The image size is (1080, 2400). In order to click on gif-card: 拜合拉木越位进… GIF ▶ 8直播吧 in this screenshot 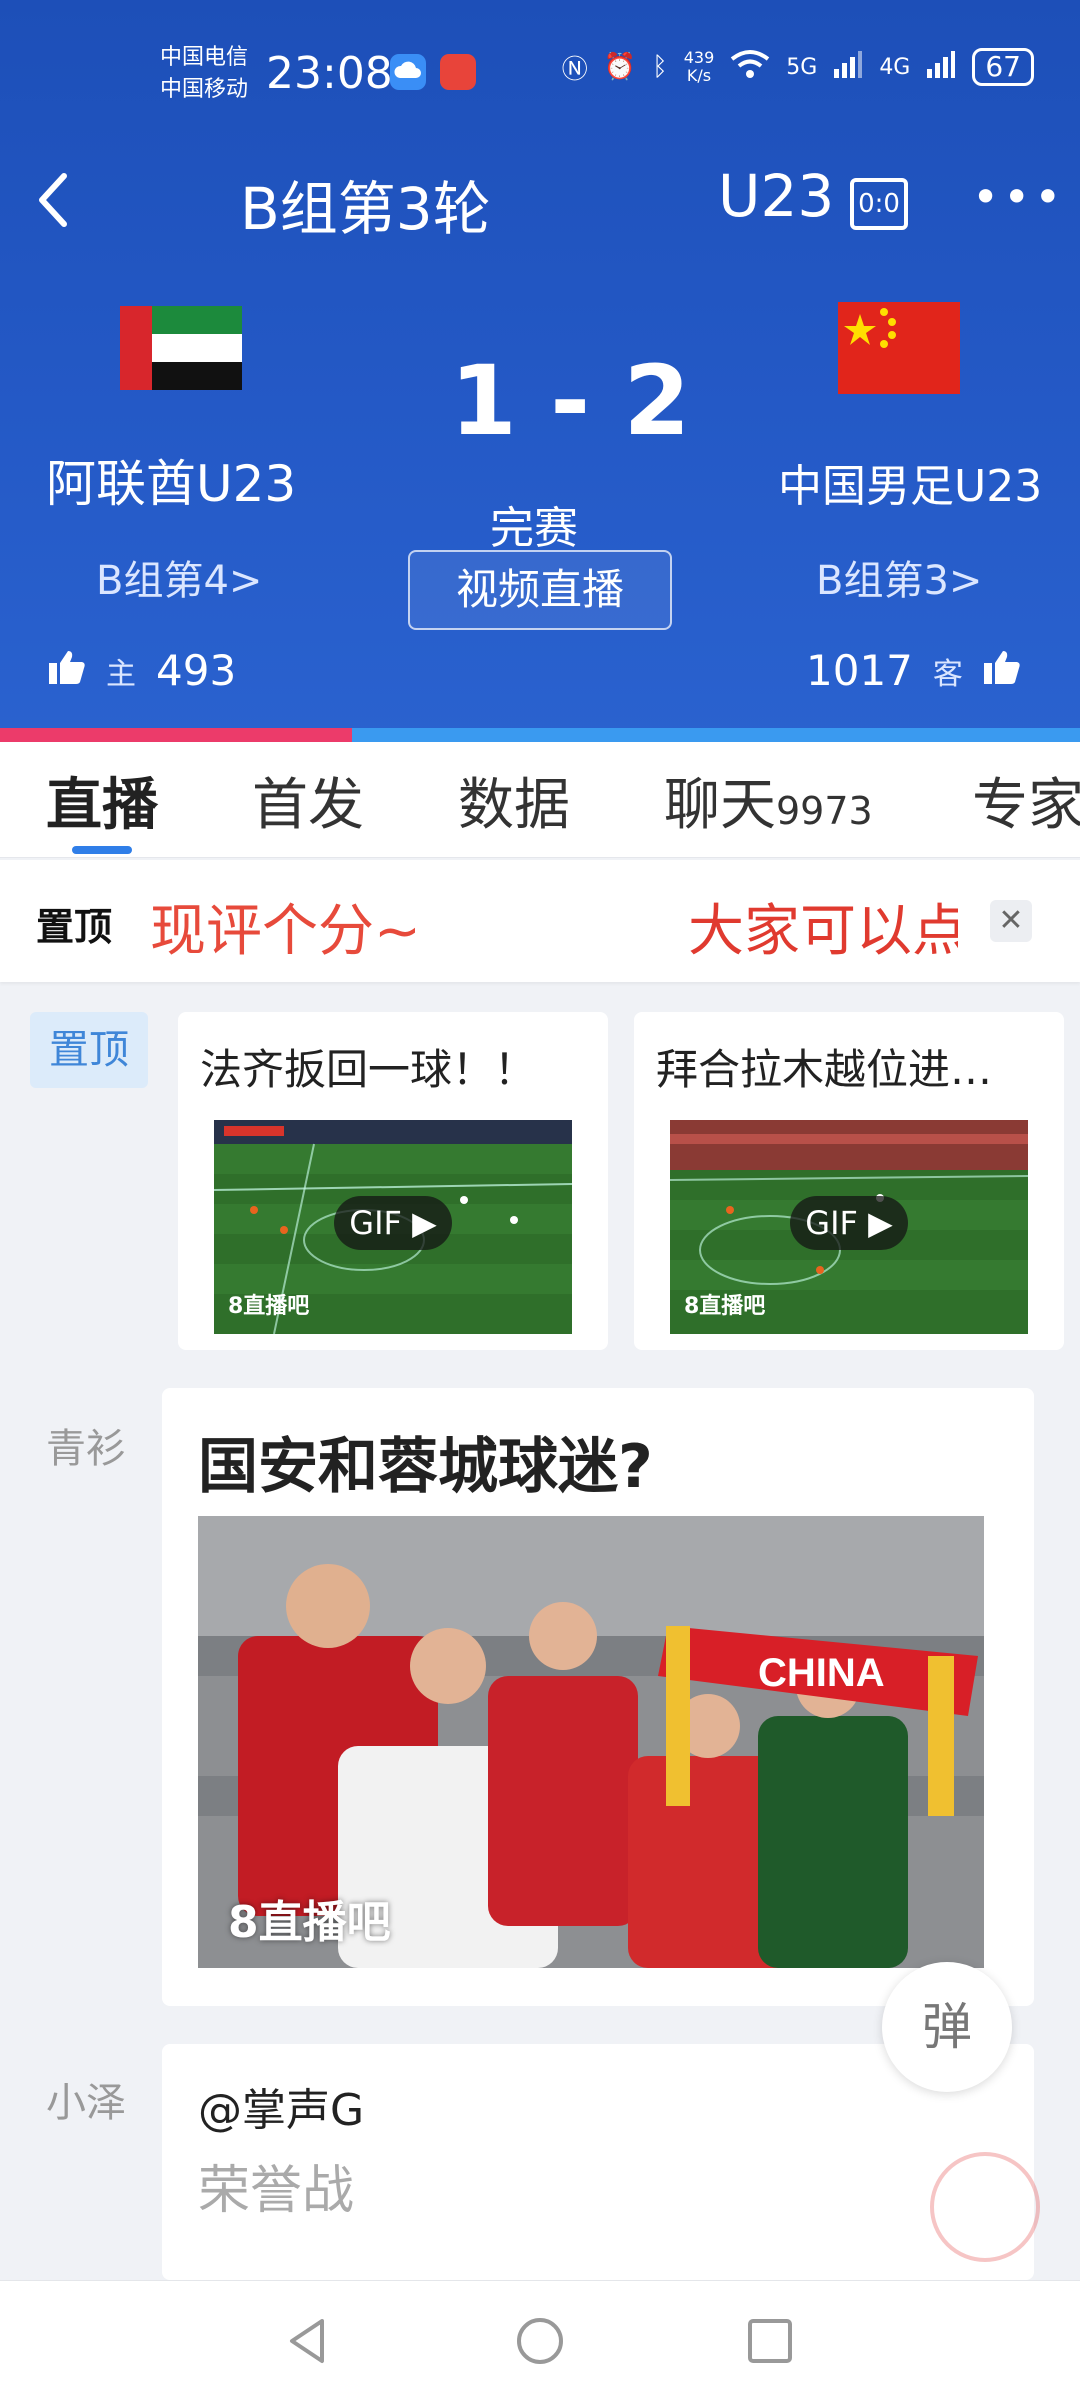, I will do `click(849, 1181)`.